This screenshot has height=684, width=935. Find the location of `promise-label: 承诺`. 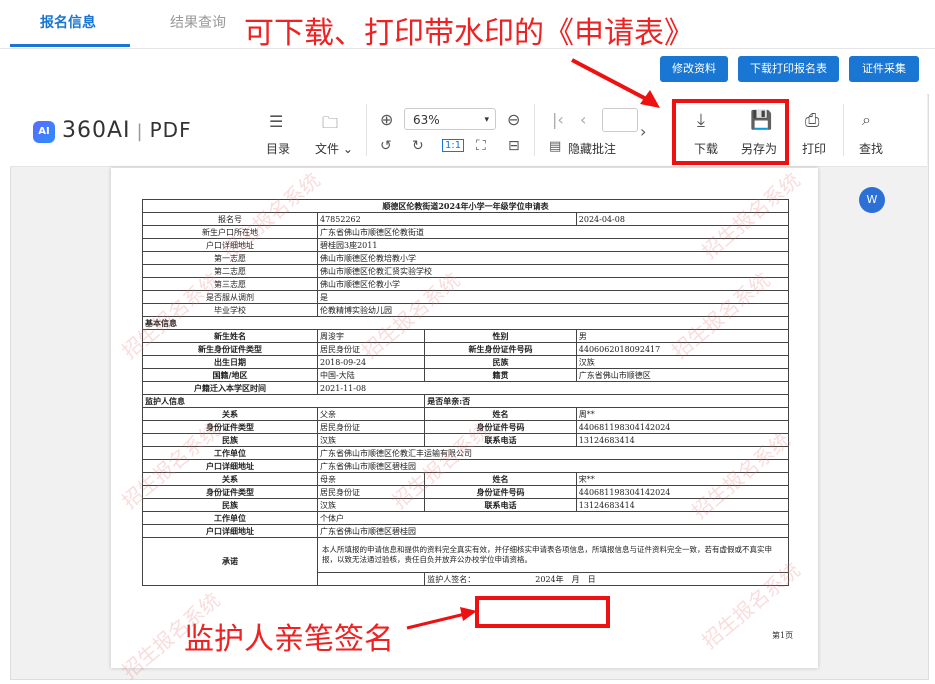

promise-label: 承诺 is located at coordinates (230, 561).